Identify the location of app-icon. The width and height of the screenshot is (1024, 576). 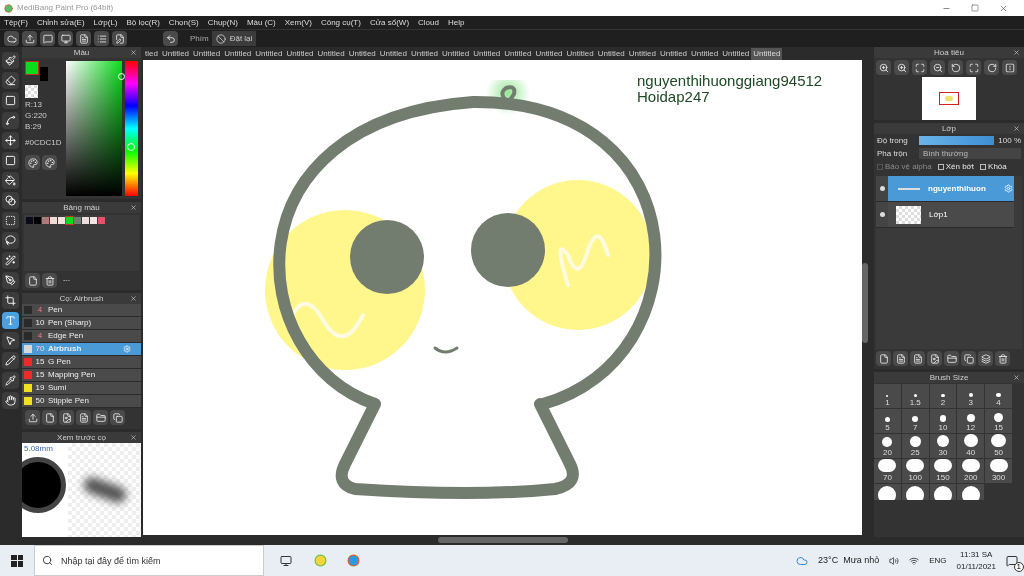
(353, 560).